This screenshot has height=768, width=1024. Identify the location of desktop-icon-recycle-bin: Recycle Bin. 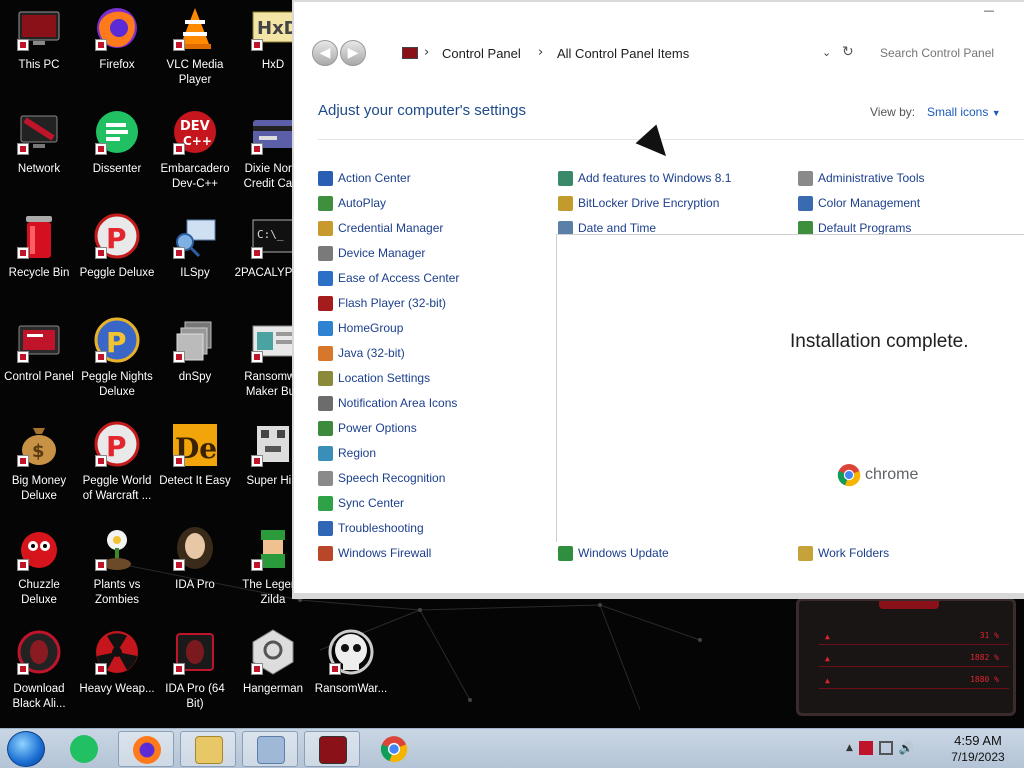
(39, 260).